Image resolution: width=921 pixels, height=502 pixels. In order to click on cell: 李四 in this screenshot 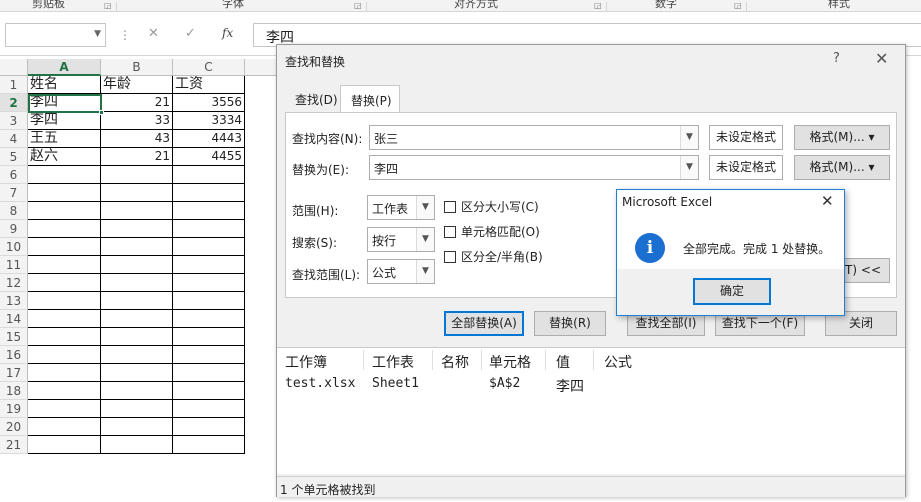, I will do `click(64, 121)`.